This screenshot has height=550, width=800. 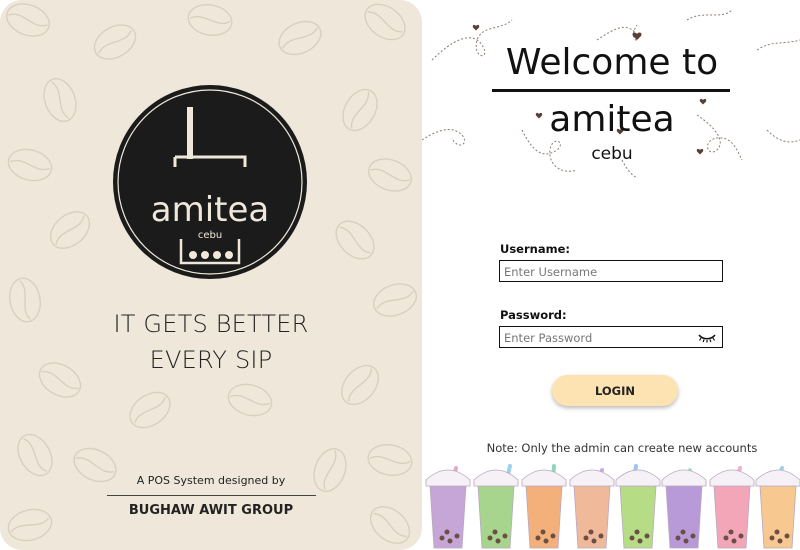 What do you see at coordinates (611, 90) in the screenshot?
I see `welcome-underline` at bounding box center [611, 90].